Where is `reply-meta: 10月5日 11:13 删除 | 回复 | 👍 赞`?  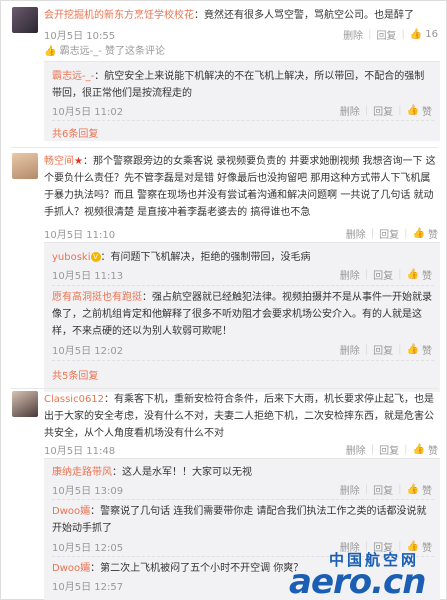
reply-meta: 10月5日 11:13 删除 | 回复 | 👍 赞 is located at coordinates (243, 274).